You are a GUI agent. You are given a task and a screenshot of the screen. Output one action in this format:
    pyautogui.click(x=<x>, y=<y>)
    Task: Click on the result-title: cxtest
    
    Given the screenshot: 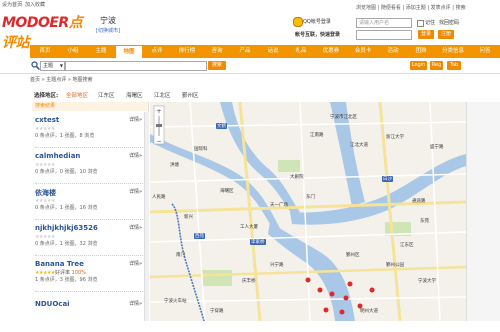 What is the action you would take?
    pyautogui.click(x=47, y=120)
    